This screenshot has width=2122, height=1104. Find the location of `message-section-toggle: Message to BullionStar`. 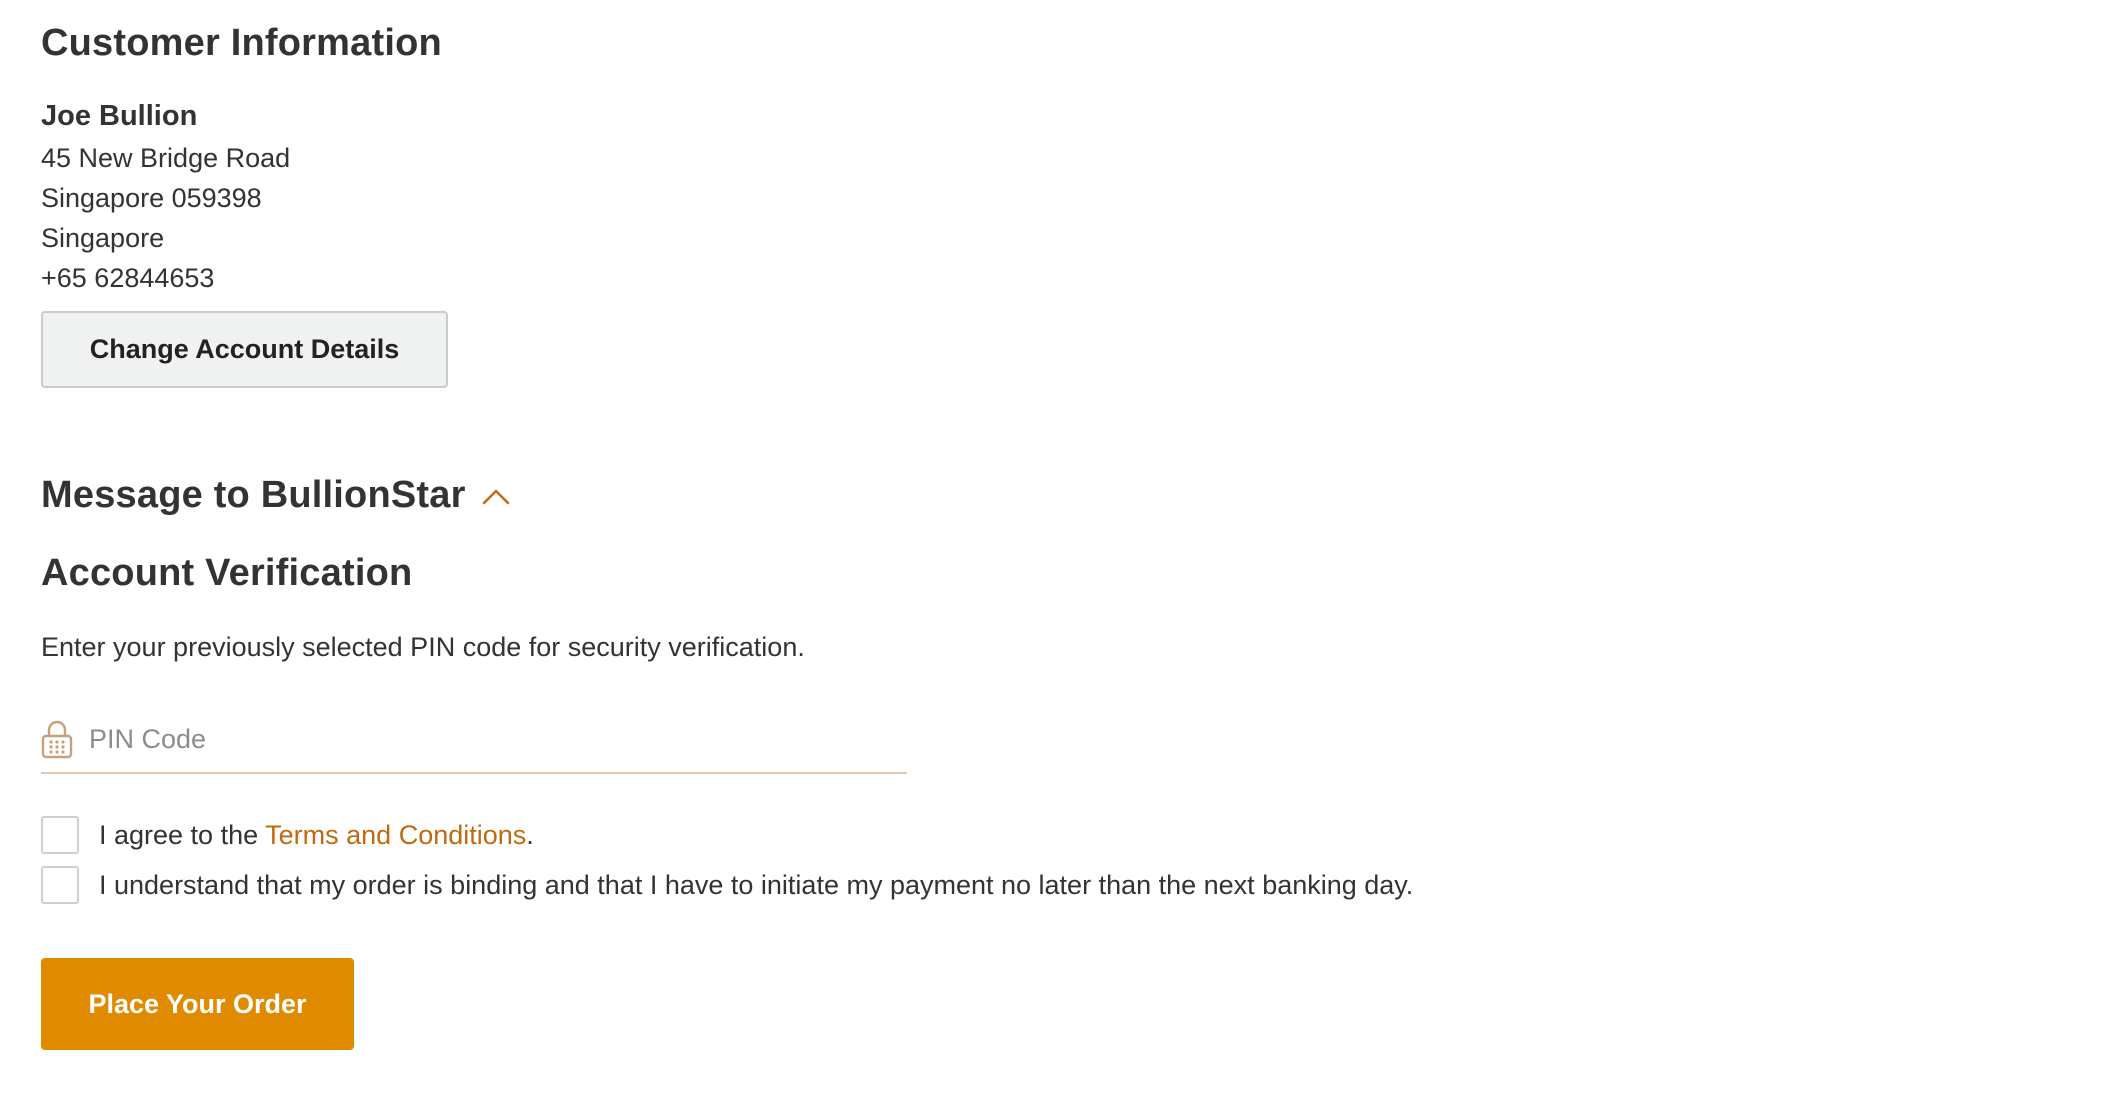

message-section-toggle: Message to BullionStar is located at coordinates (275, 495).